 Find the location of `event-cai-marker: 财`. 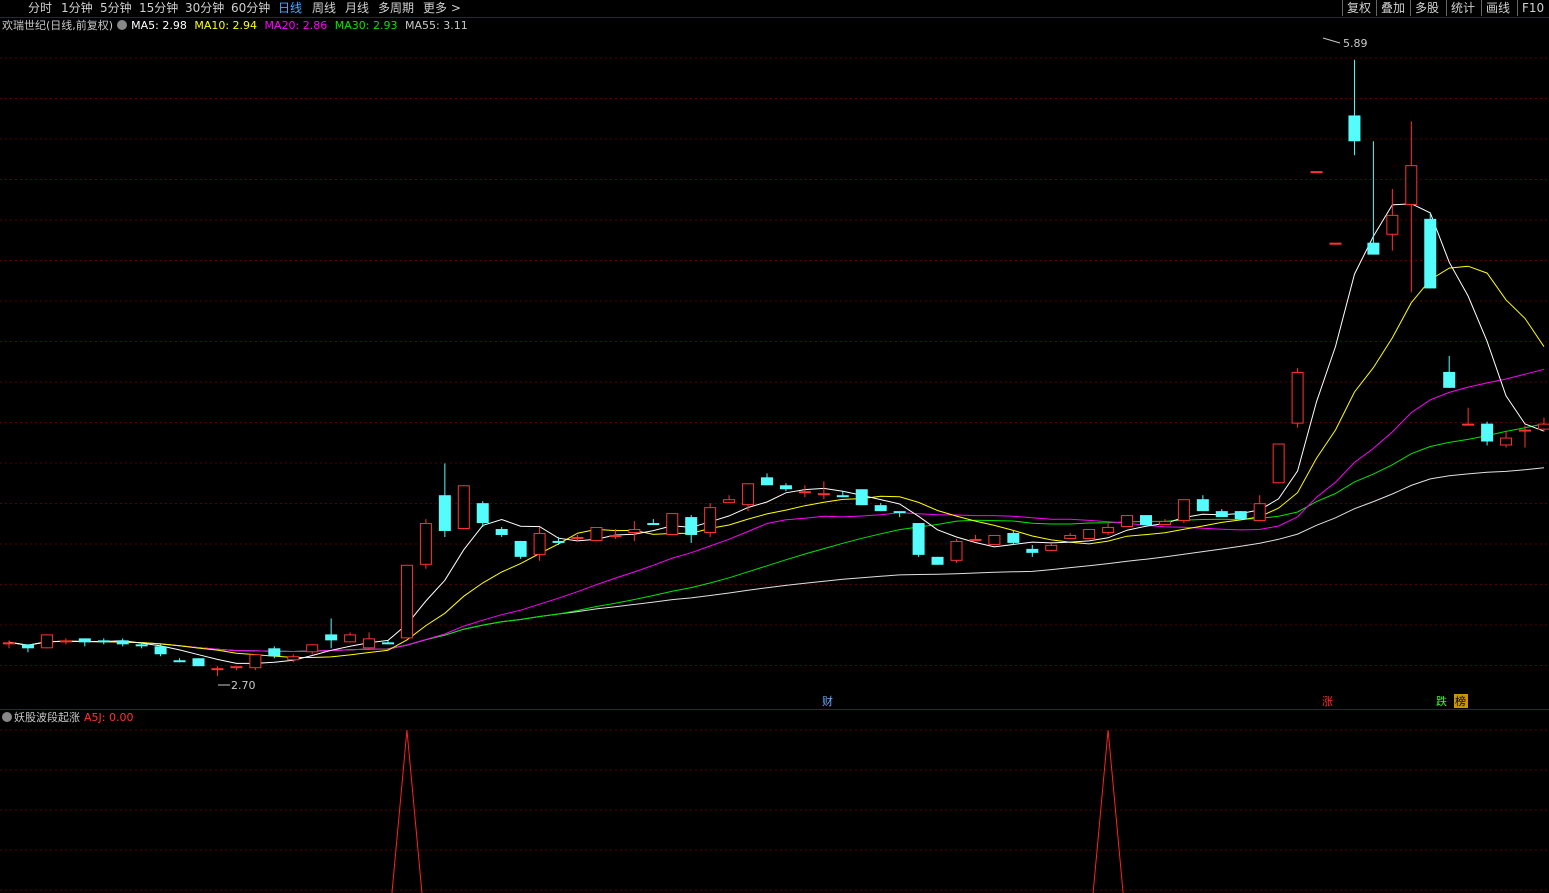

event-cai-marker: 财 is located at coordinates (827, 701).